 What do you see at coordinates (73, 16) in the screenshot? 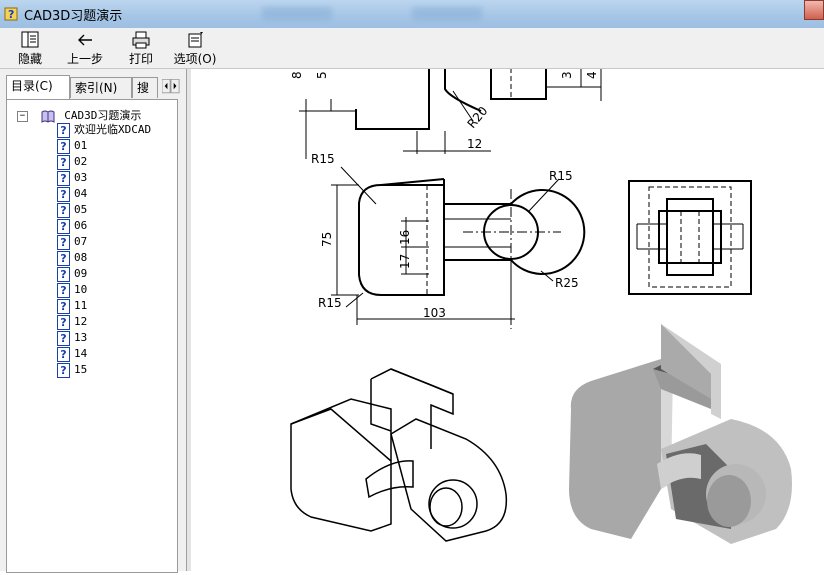
I see `window-title: CAD3D习题演示` at bounding box center [73, 16].